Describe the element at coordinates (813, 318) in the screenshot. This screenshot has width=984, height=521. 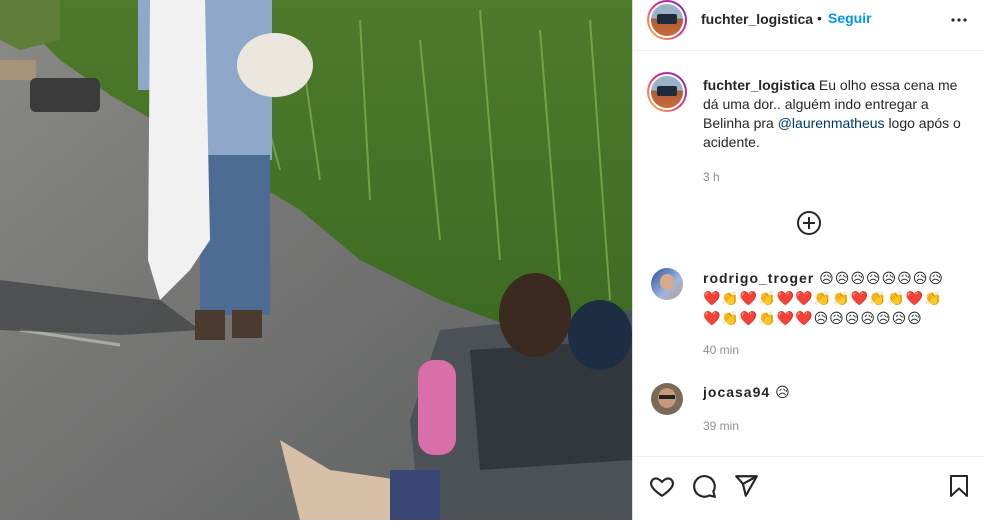
I see `comment-text-line3: ❤️👏❤️👏❤️❤️😥😥😥😥😥😥😥` at that location.